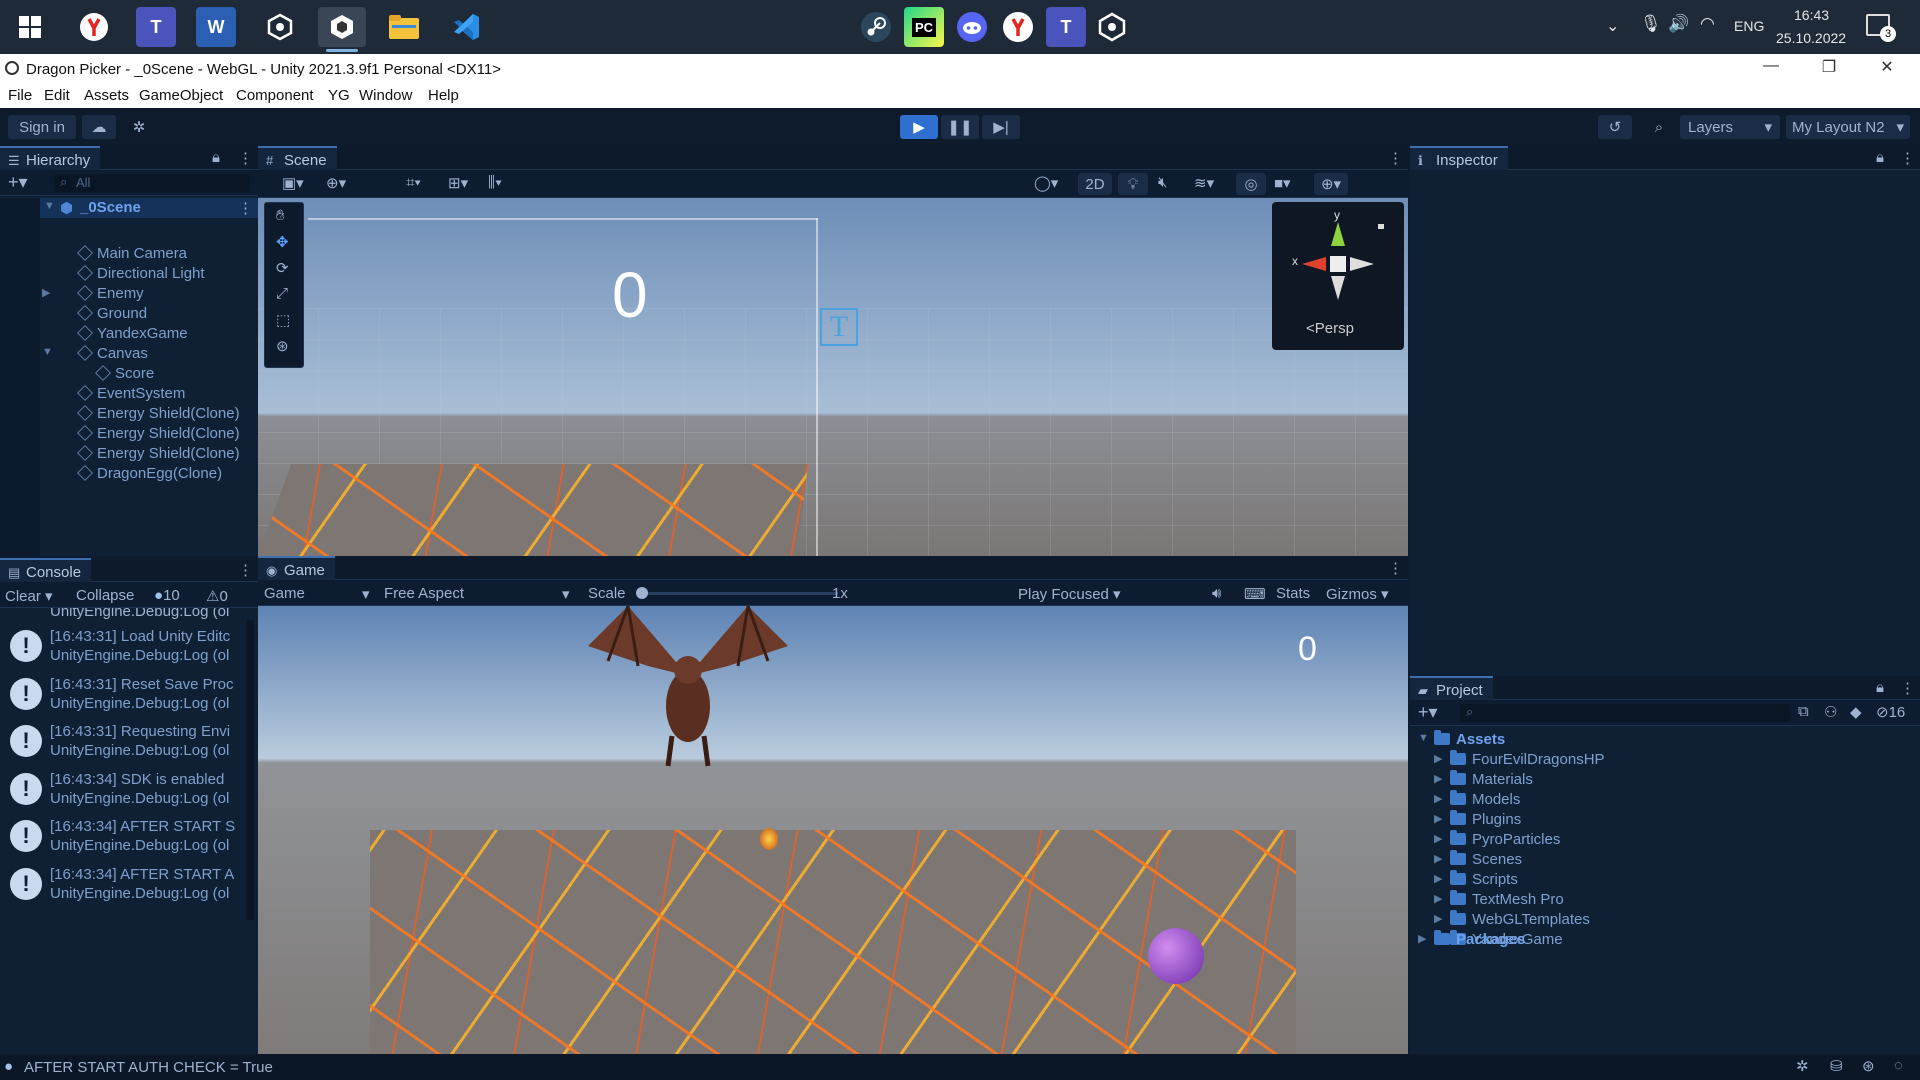  I want to click on hierarchy-item: ▶ Enemy, so click(129, 294).